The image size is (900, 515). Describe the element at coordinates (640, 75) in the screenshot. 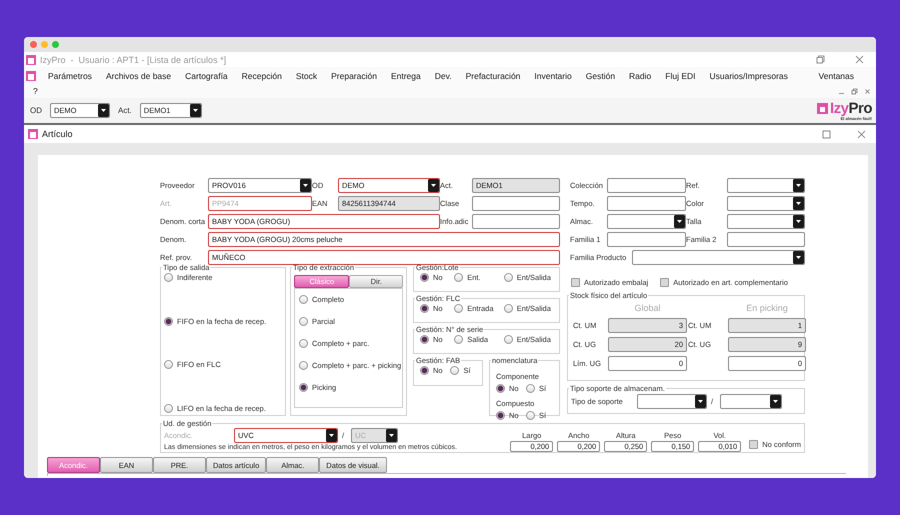

I see `menu-item: Radio` at that location.